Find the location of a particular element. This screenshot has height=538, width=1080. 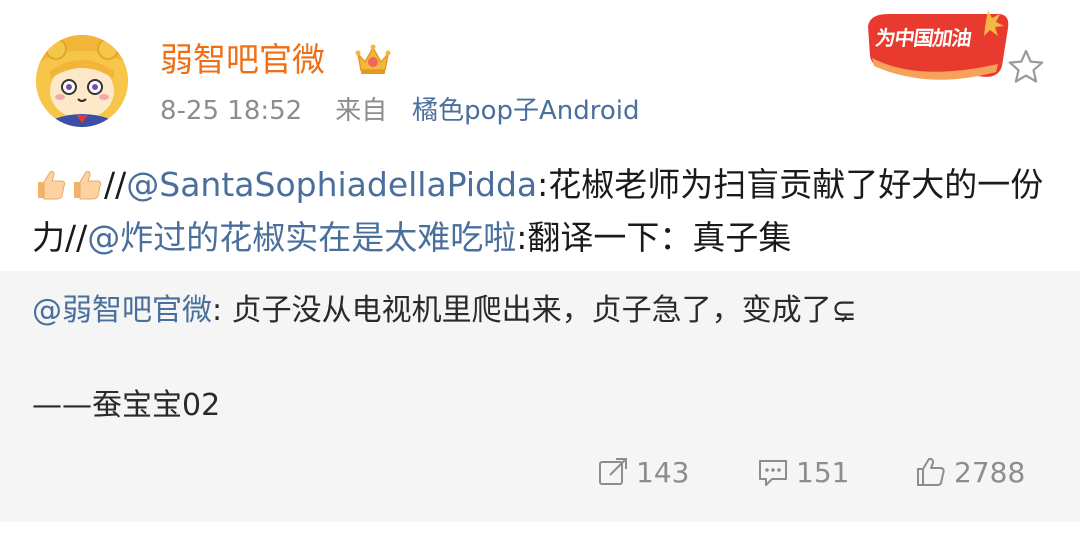

repost-mention-link: @弱智吧官微 is located at coordinates (122, 310).